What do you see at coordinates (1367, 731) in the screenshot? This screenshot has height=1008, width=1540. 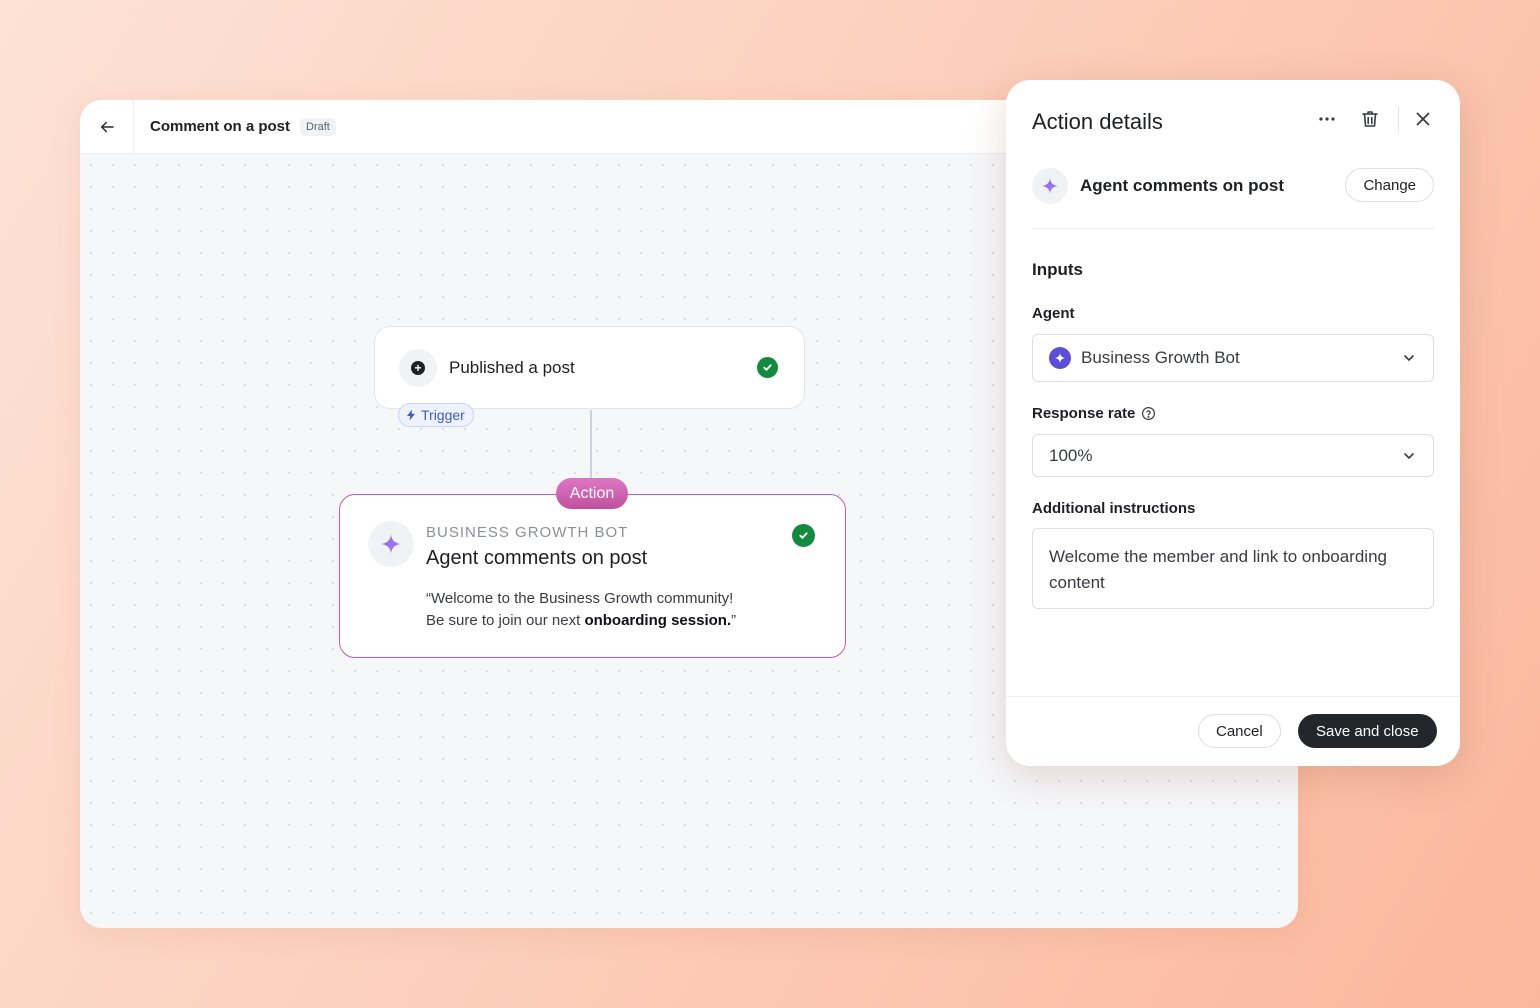 I see `save-and-close-button: Save and close` at bounding box center [1367, 731].